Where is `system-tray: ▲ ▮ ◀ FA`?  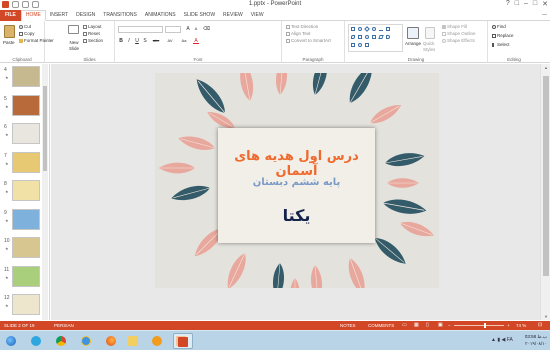 system-tray: ▲ ▮ ◀ FA is located at coordinates (502, 340).